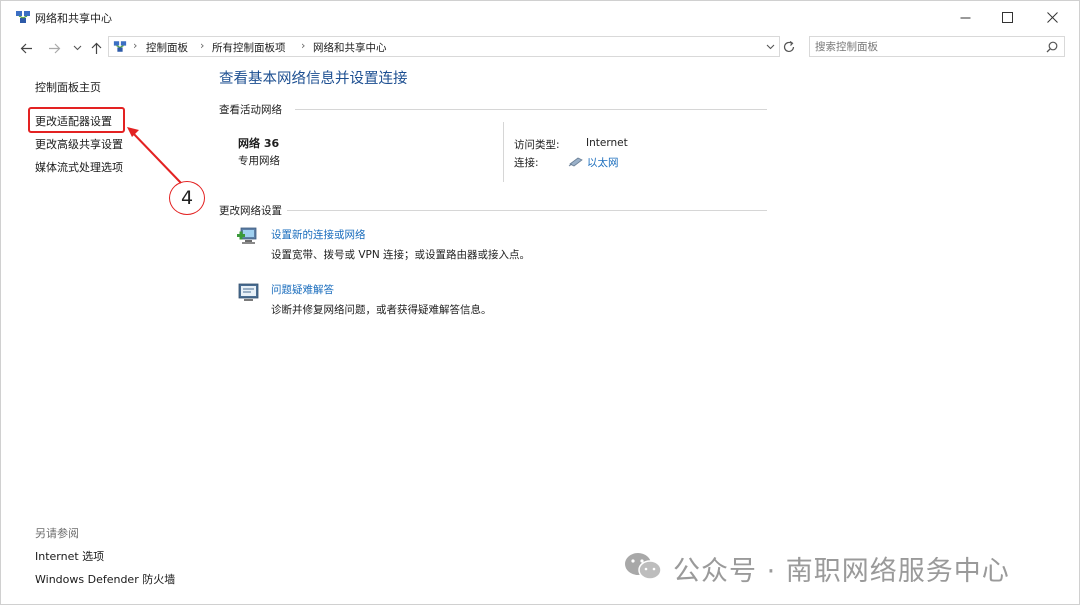 The height and width of the screenshot is (608, 1080). What do you see at coordinates (79, 167) in the screenshot?
I see `media-streaming-options-link: 媒体流式处理选项` at bounding box center [79, 167].